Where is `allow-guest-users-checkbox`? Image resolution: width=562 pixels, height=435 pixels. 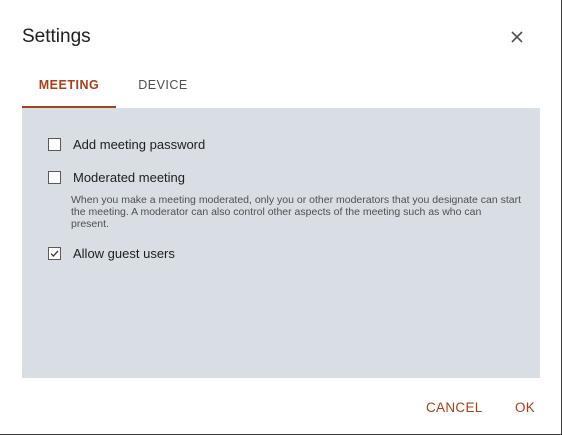 allow-guest-users-checkbox is located at coordinates (54, 253).